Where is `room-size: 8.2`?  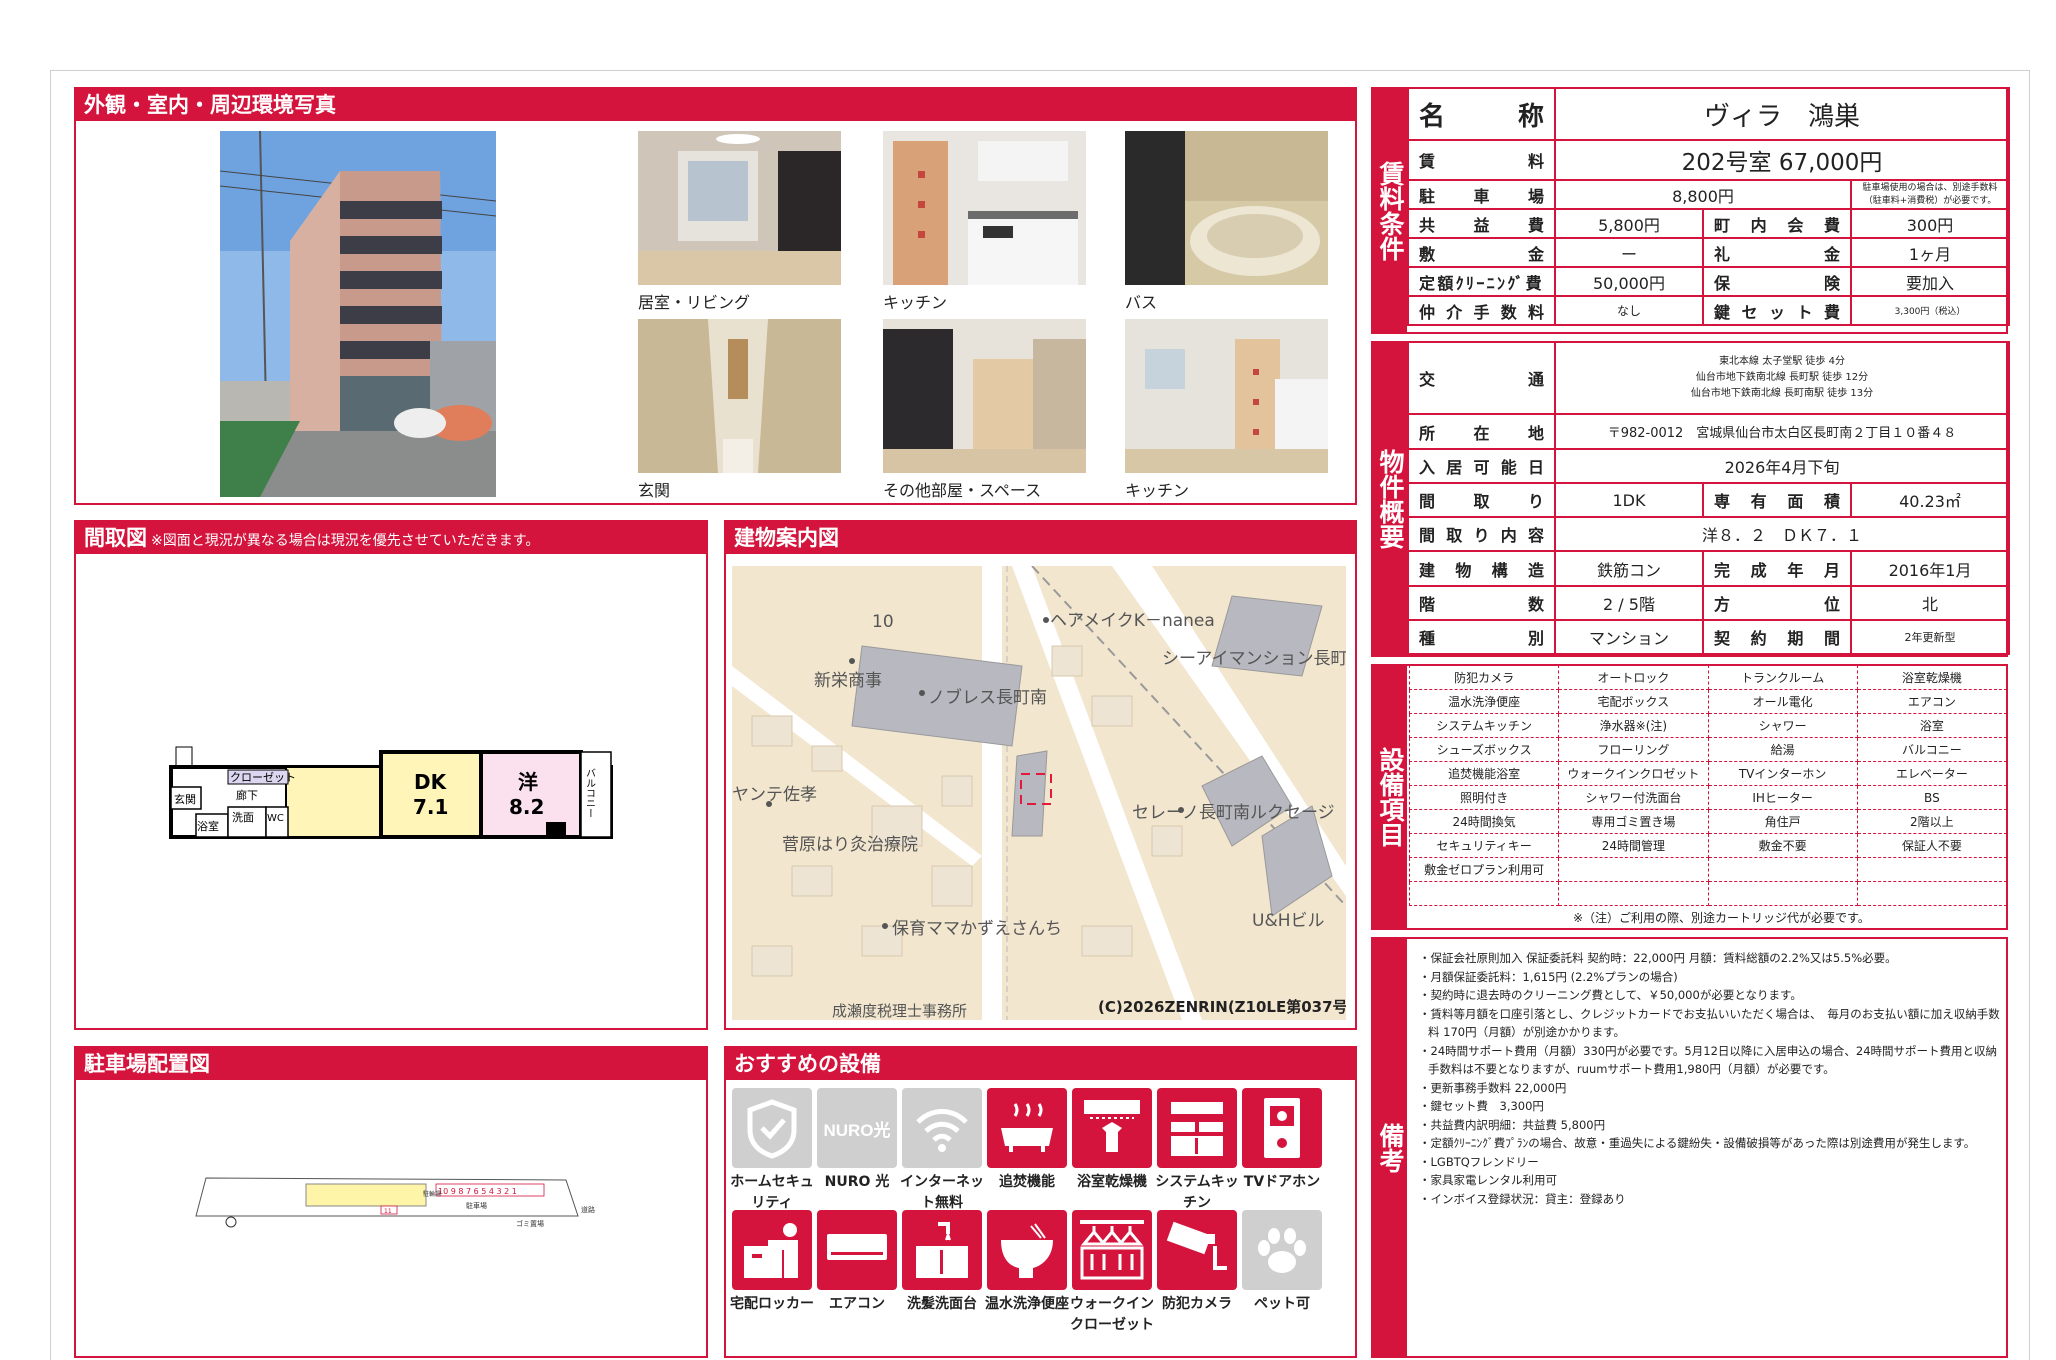
room-size: 8.2 is located at coordinates (526, 807).